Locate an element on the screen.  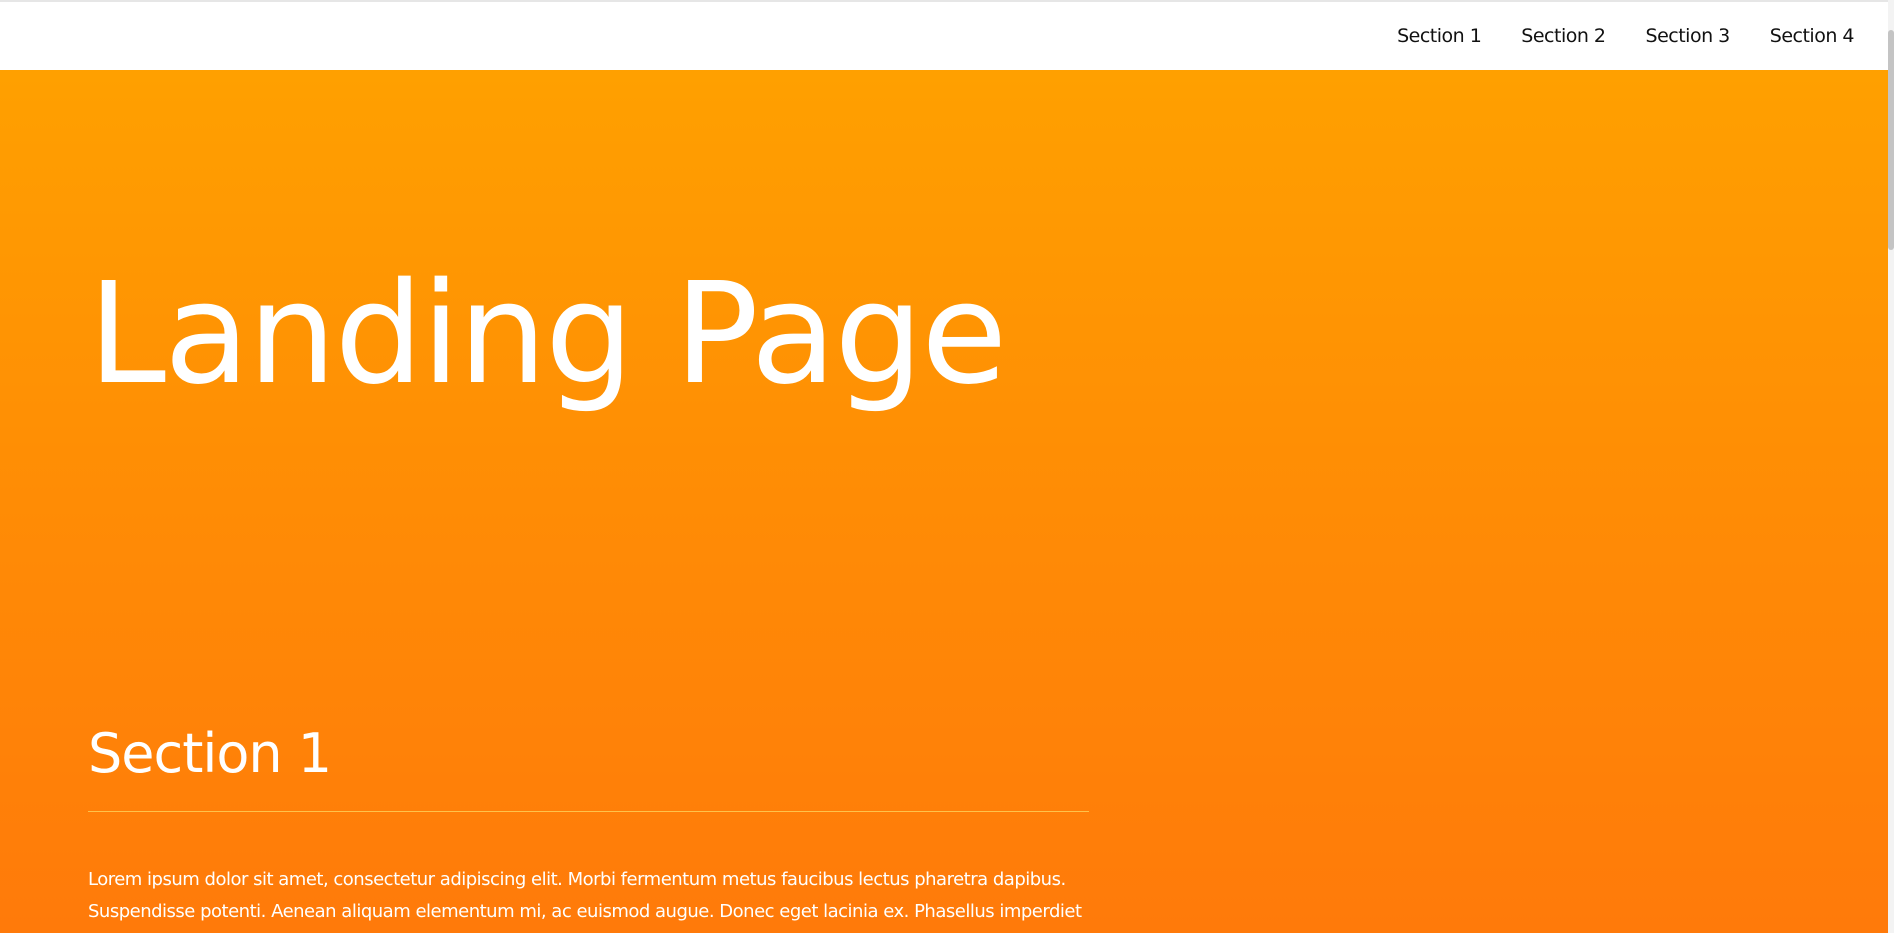
scrollbar-thumb is located at coordinates (1891, 140).